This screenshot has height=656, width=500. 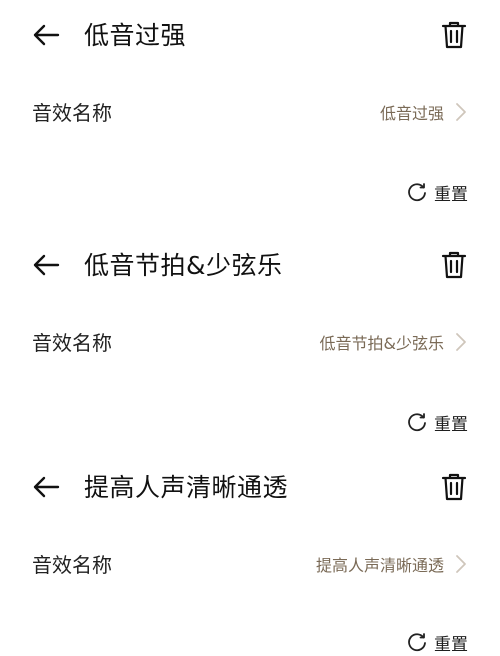 I want to click on panel-header: 提高人声清晰通透, so click(x=250, y=487).